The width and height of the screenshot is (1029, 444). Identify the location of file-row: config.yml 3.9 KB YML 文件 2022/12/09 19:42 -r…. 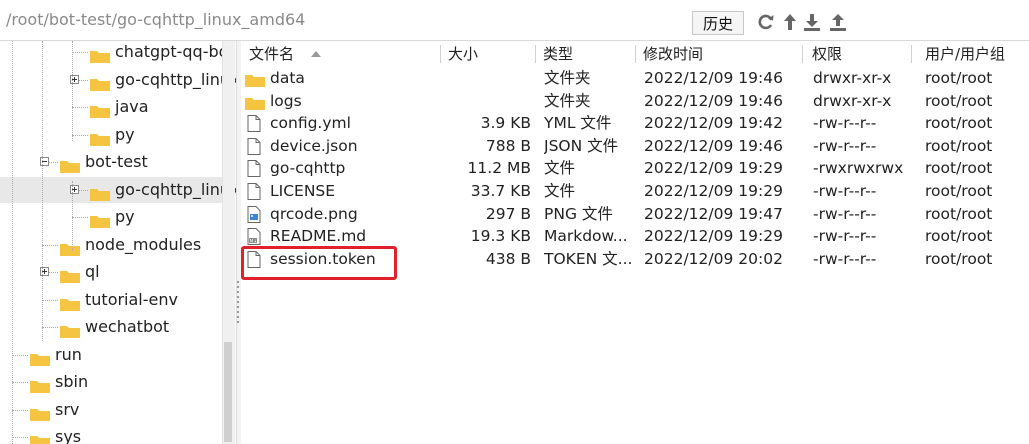
(635, 123).